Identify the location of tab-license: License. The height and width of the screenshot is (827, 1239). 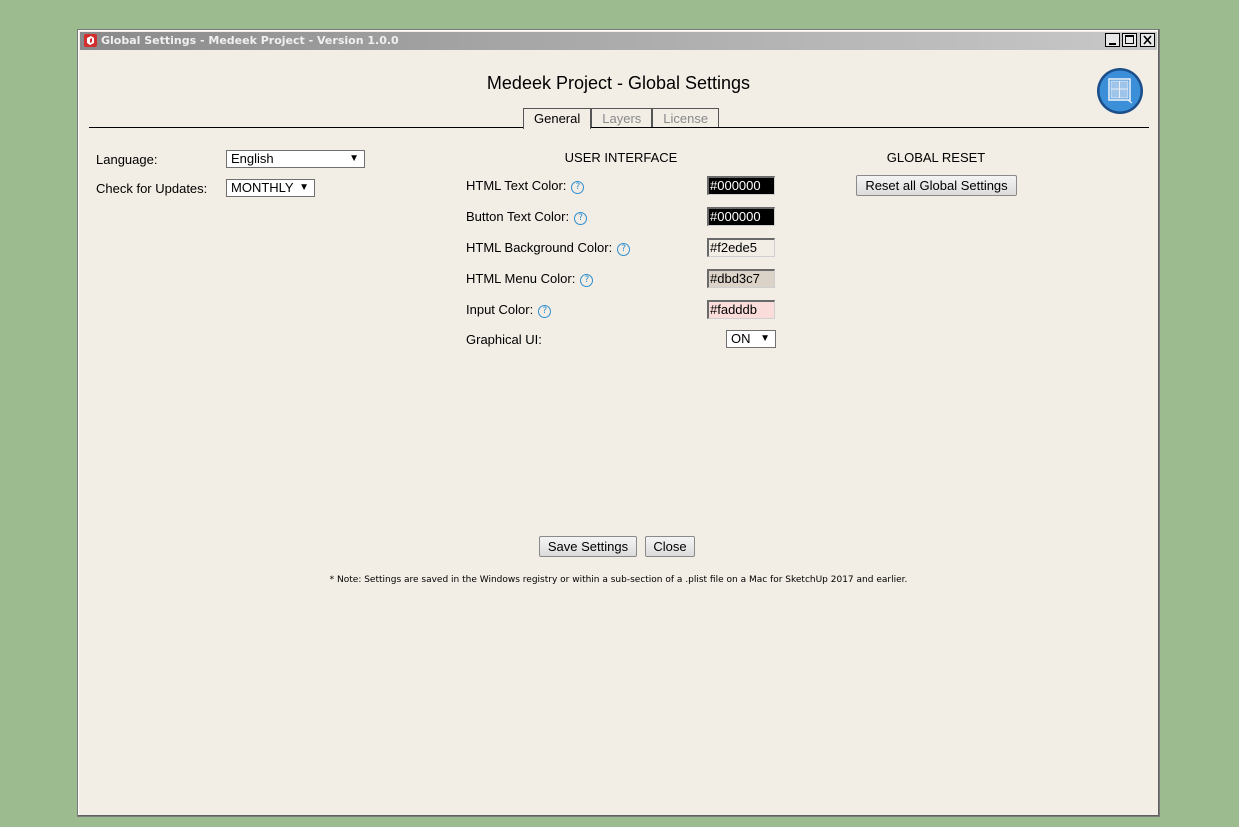
(686, 118).